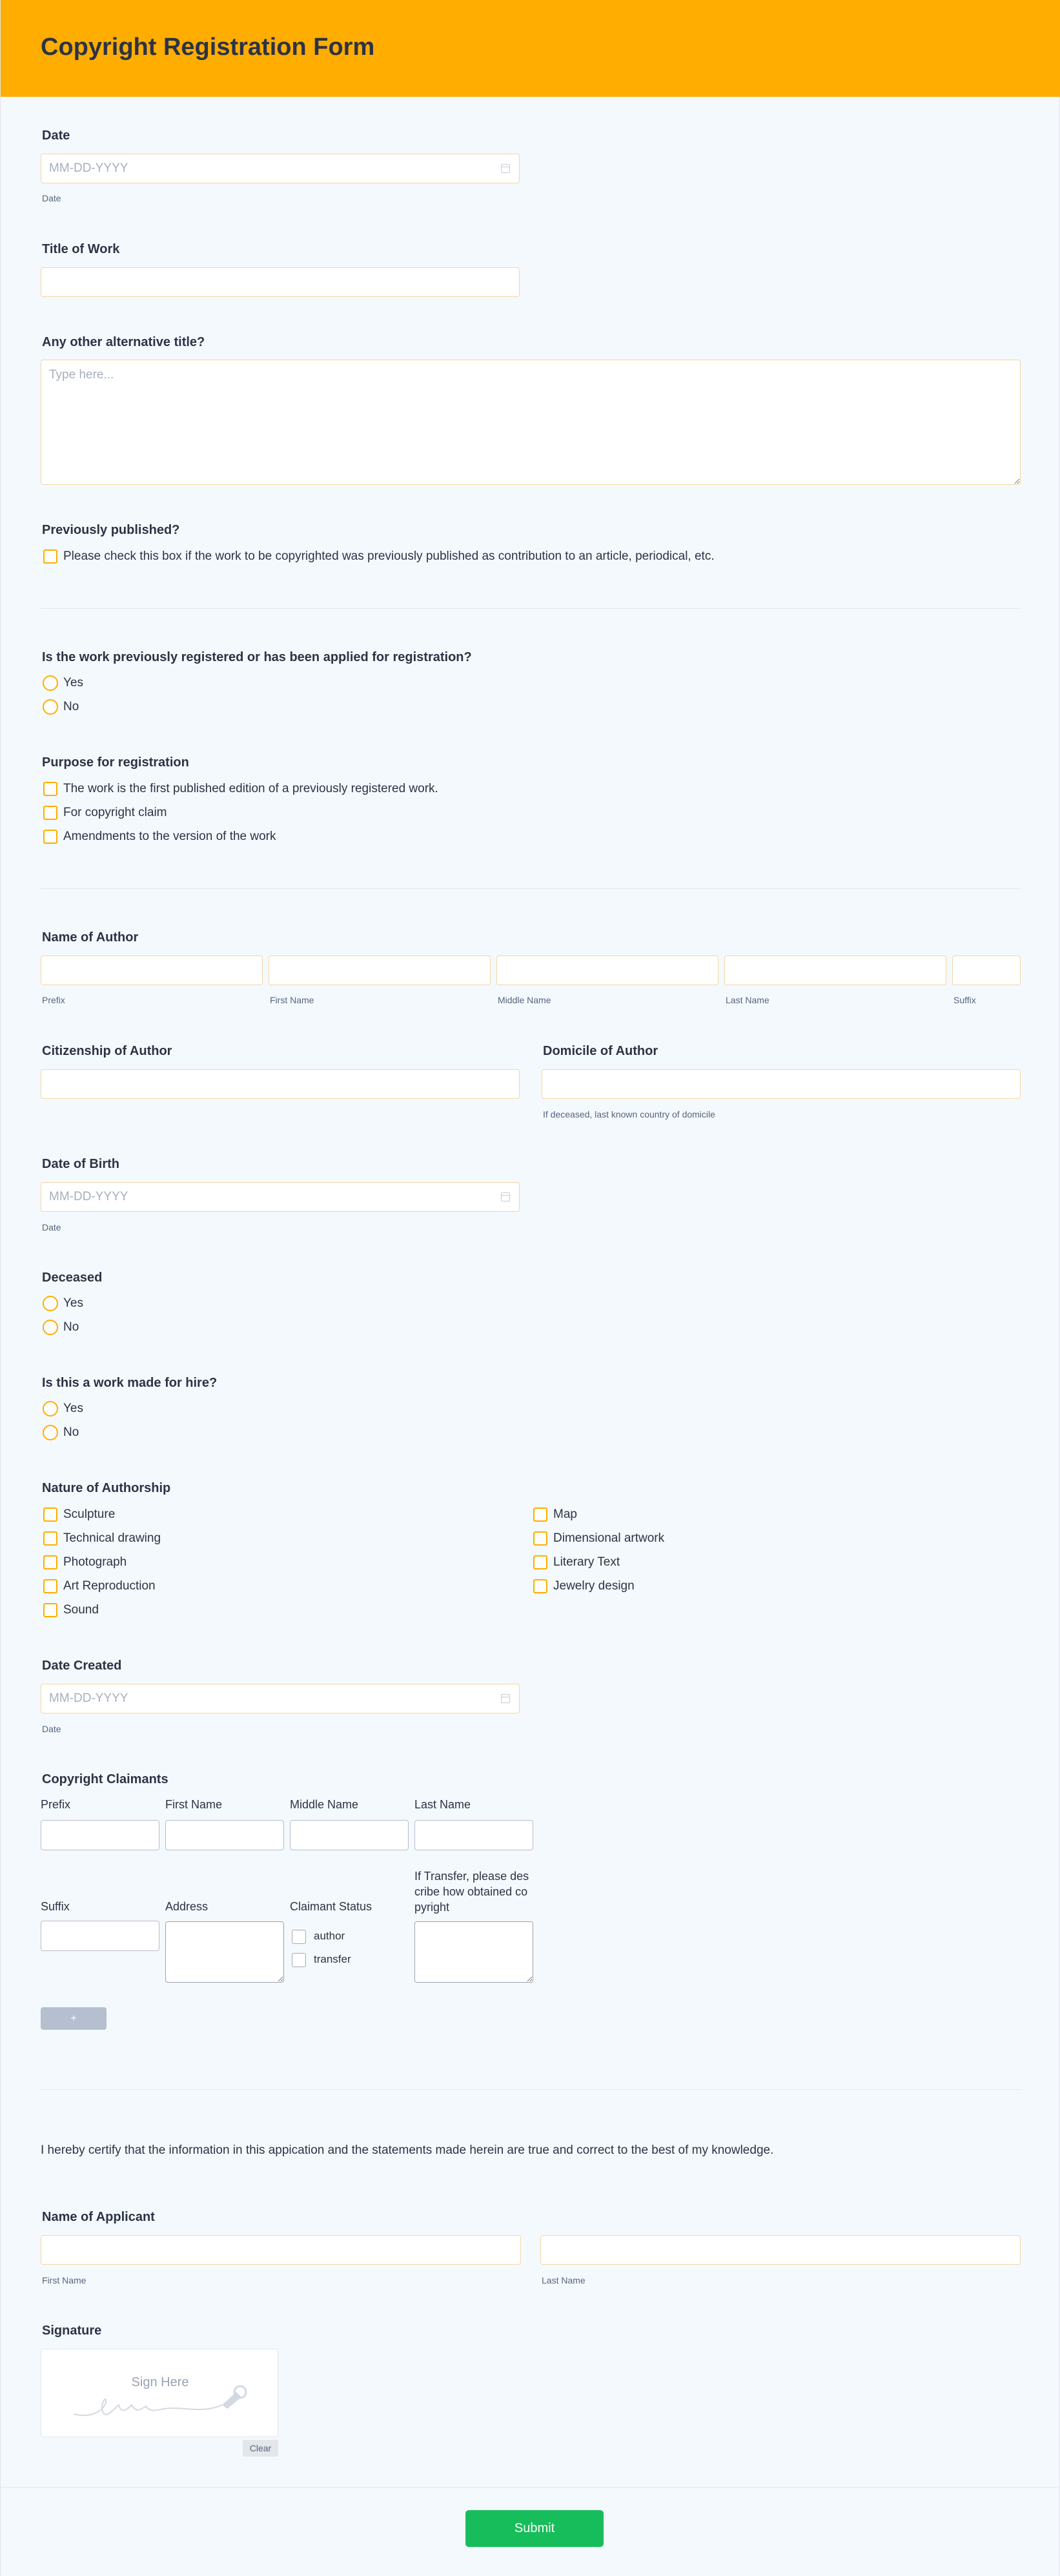 The width and height of the screenshot is (1060, 2576). I want to click on claimant-col-address: Address, so click(187, 1907).